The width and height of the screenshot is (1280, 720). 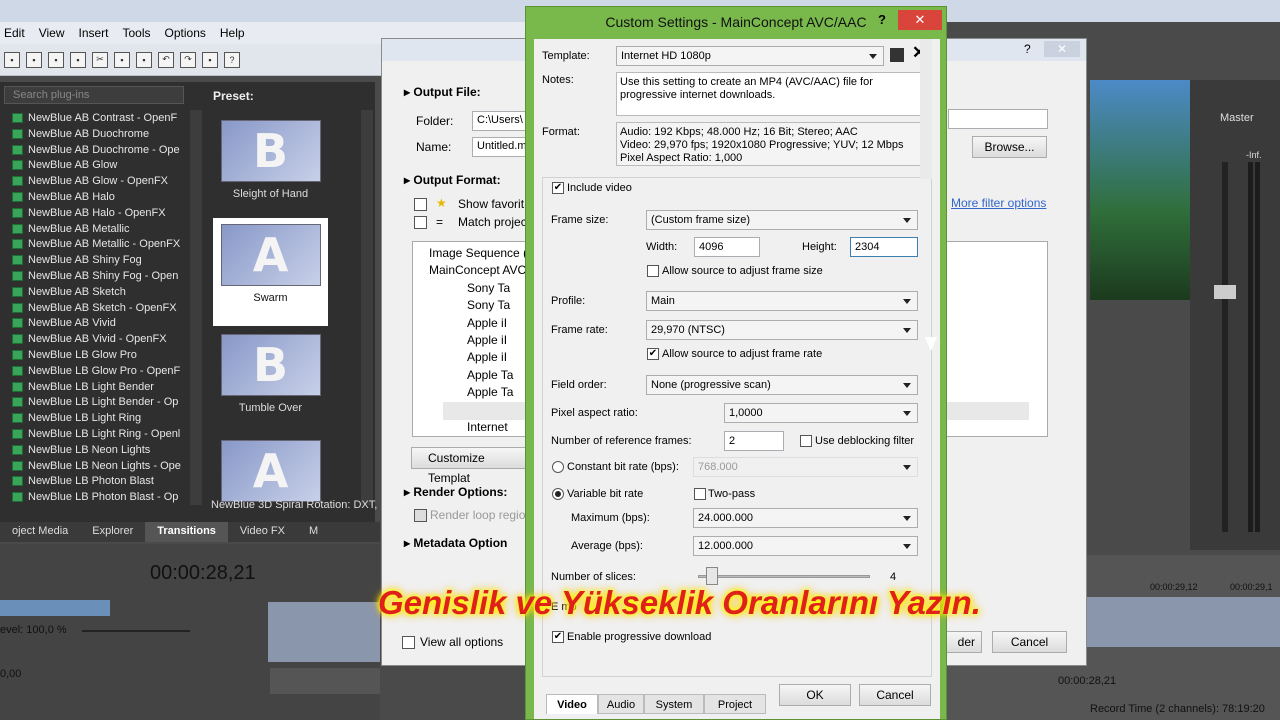 I want to click on tree-item: Image Sequence (*, so click(x=480, y=253).